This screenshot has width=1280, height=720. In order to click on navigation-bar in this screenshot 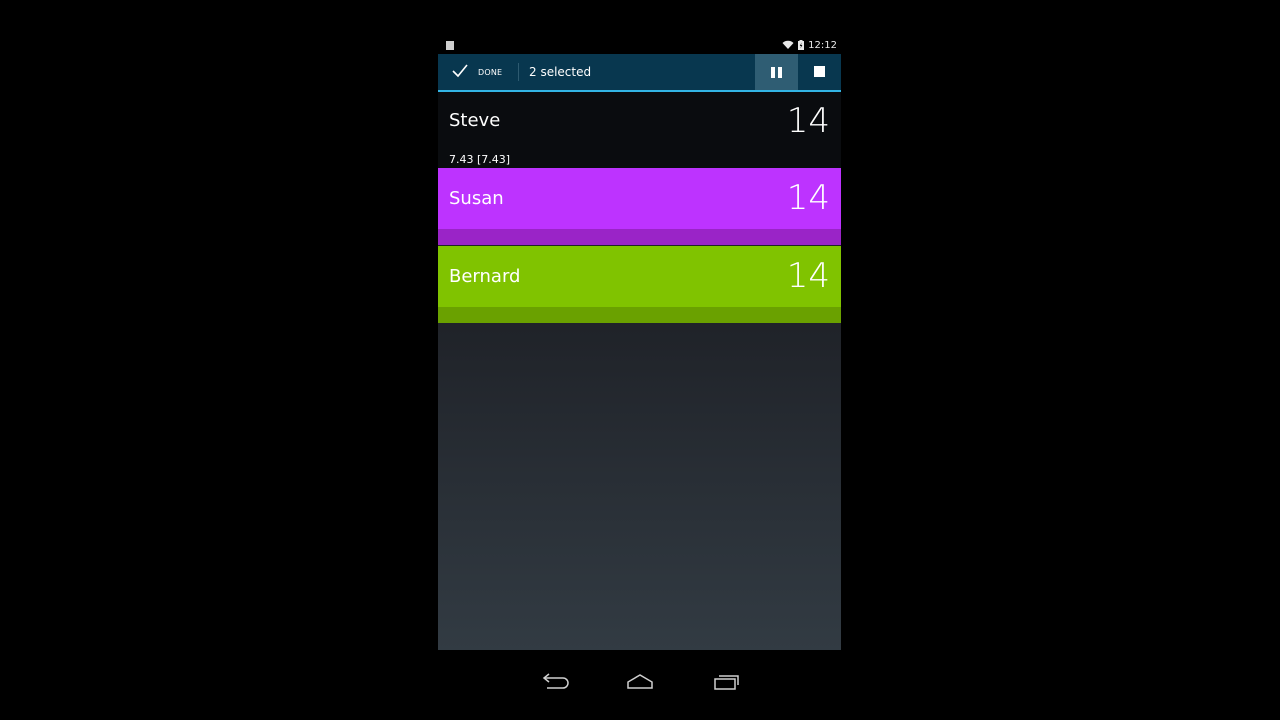, I will do `click(639, 685)`.